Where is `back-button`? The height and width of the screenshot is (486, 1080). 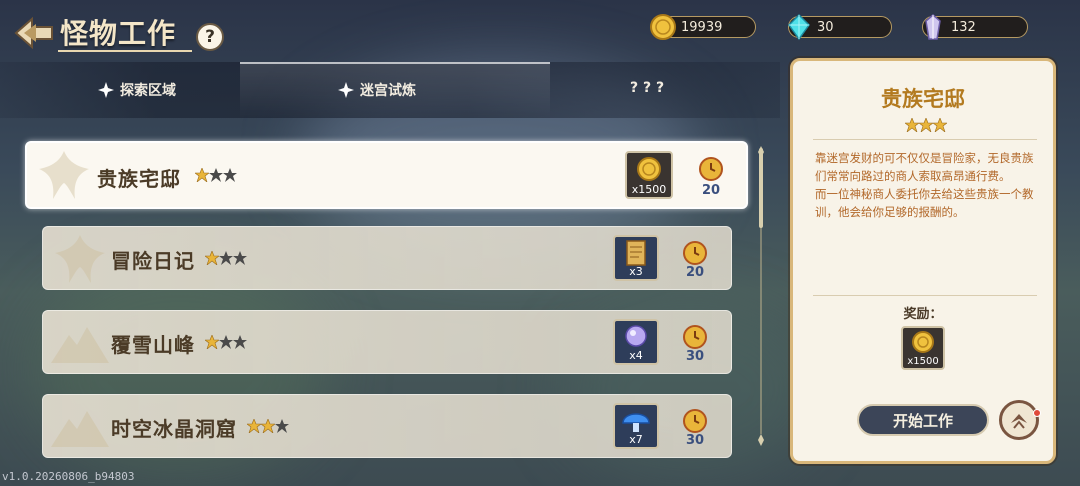 back-button is located at coordinates (34, 33).